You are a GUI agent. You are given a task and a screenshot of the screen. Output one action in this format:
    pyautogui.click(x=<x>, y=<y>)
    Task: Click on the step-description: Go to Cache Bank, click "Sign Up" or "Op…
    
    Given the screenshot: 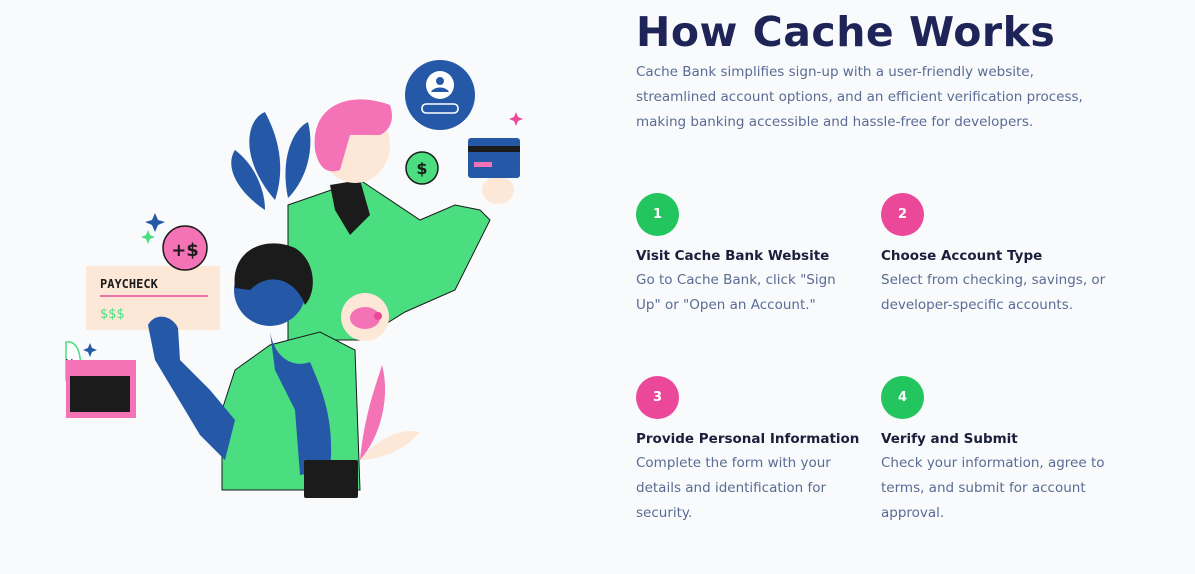 What is the action you would take?
    pyautogui.click(x=736, y=292)
    